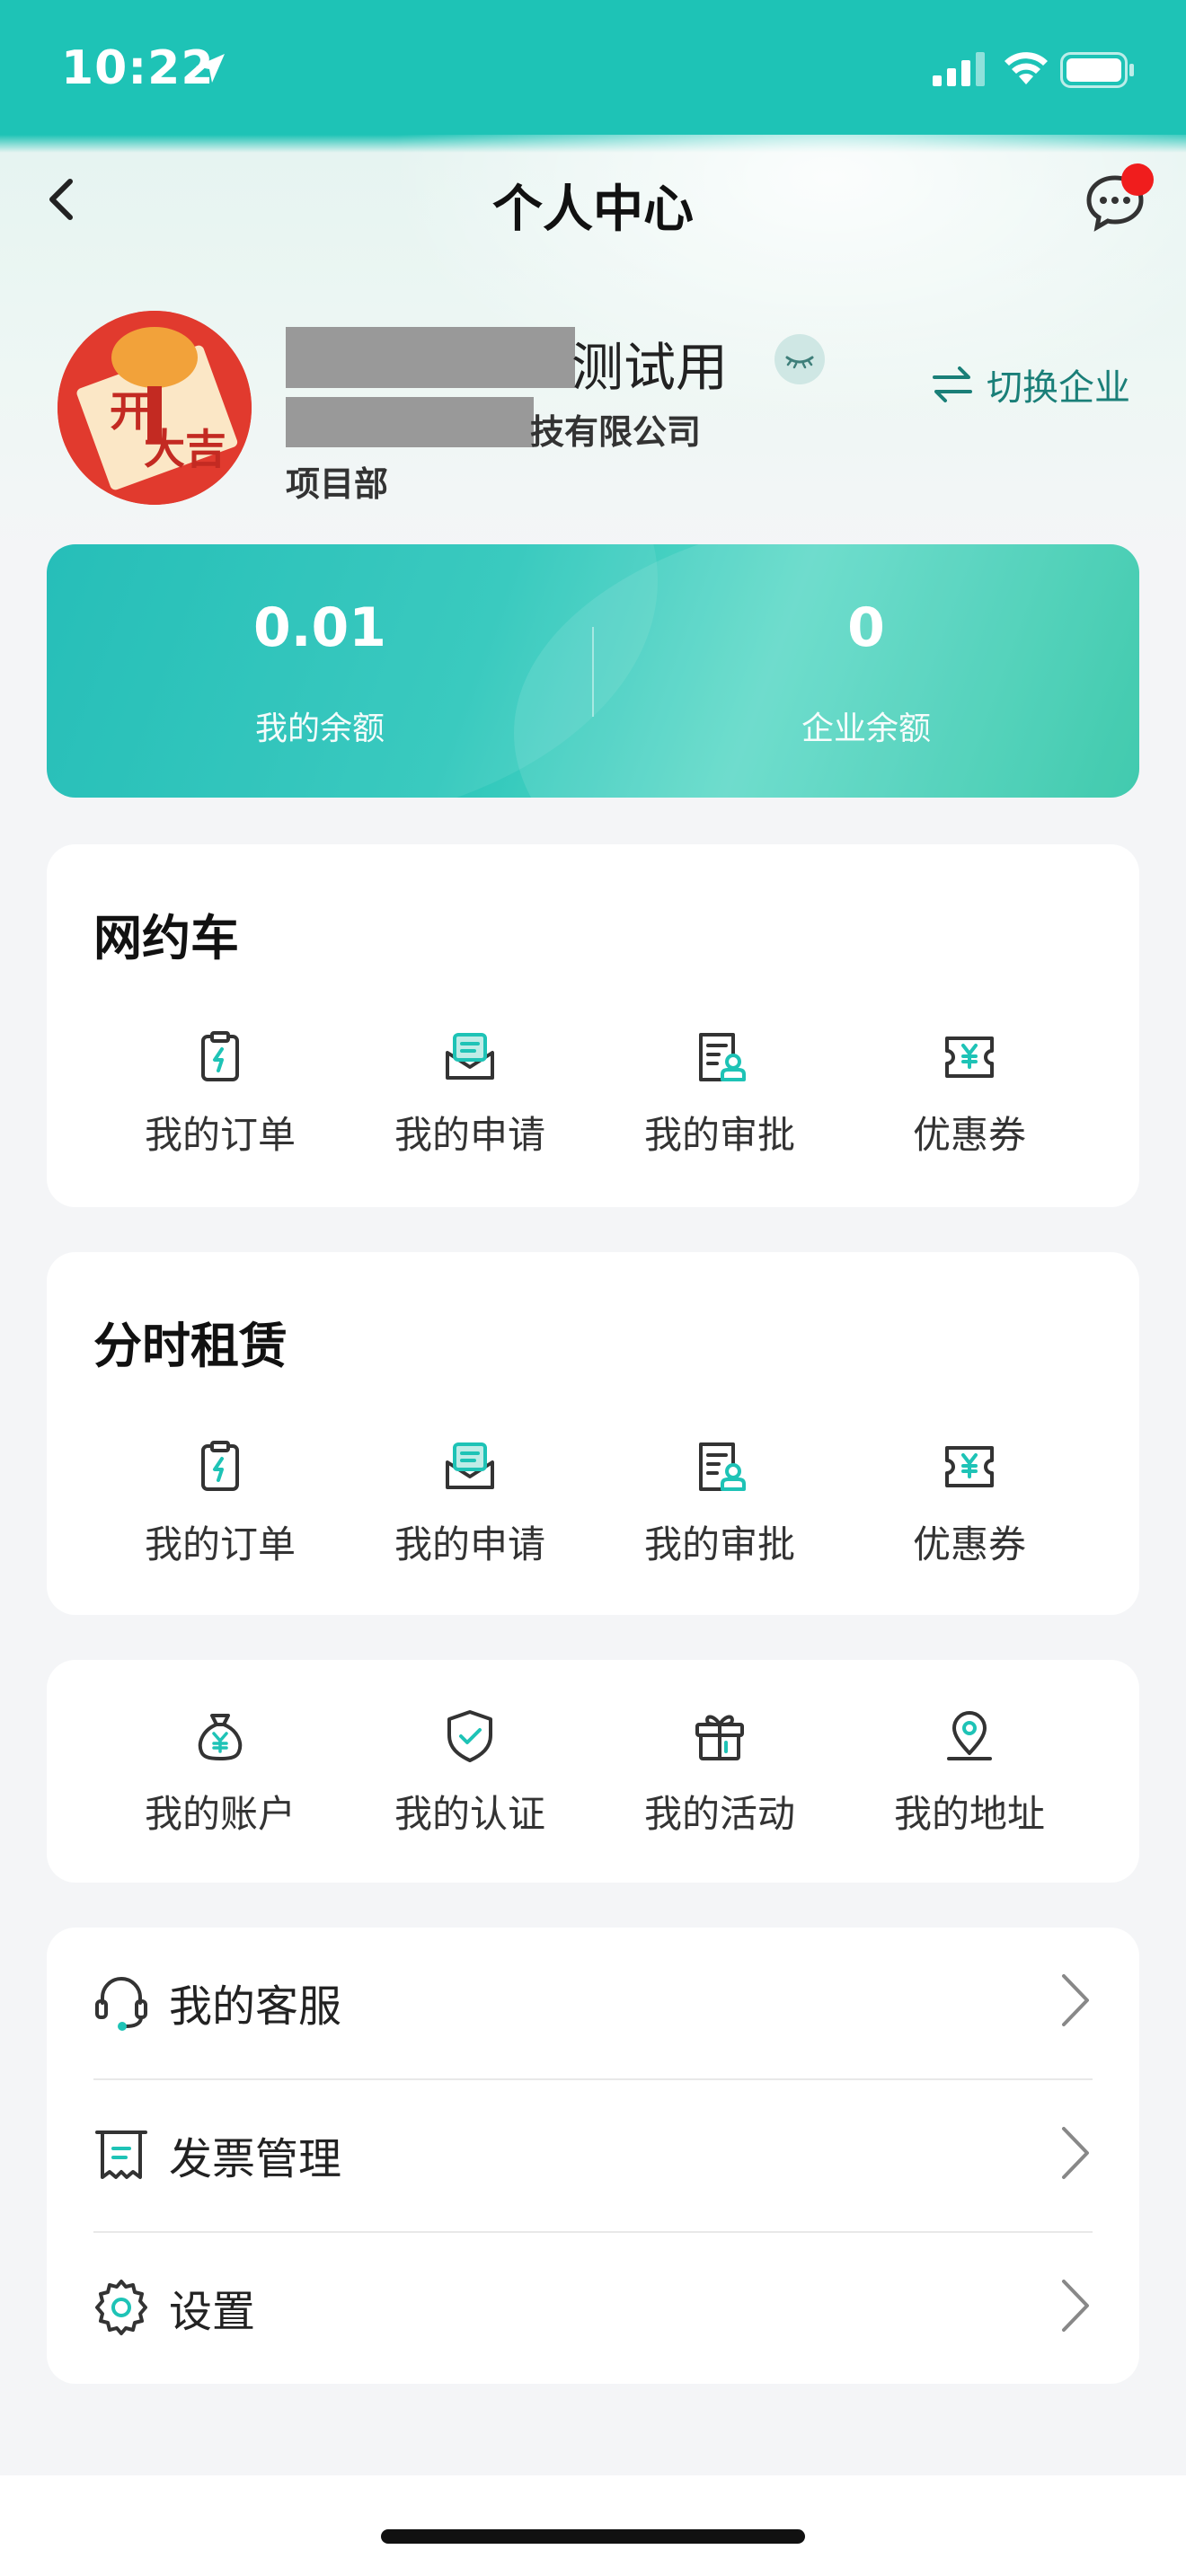 The width and height of the screenshot is (1186, 2576). What do you see at coordinates (970, 1780) in the screenshot?
I see `my-address: 我的地址` at bounding box center [970, 1780].